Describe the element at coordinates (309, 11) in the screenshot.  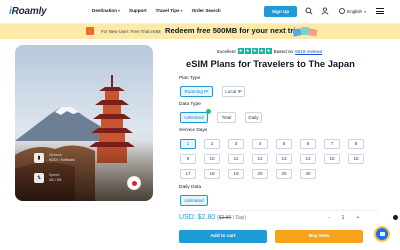
I see `search-icon` at that location.